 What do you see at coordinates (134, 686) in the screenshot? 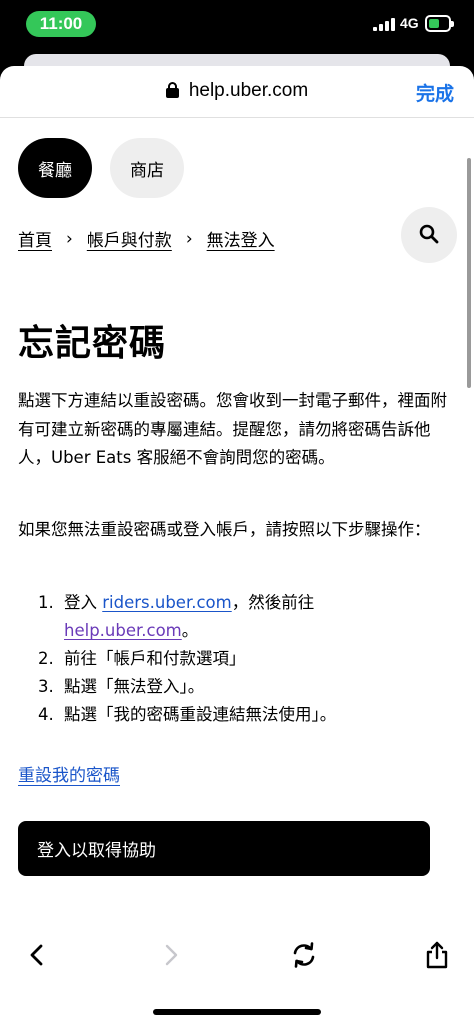
I see `step-text: 點選「無法登入」。` at bounding box center [134, 686].